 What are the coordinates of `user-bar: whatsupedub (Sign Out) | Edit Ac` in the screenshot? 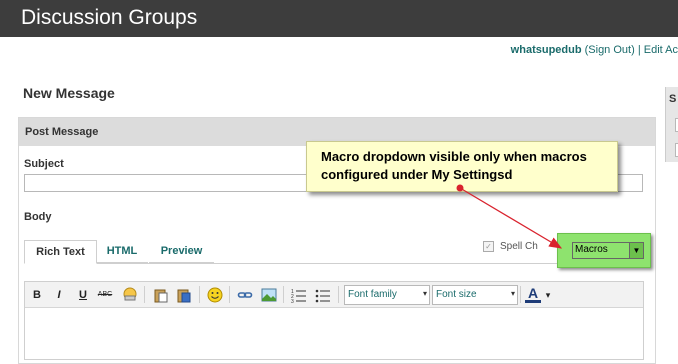 It's located at (594, 50).